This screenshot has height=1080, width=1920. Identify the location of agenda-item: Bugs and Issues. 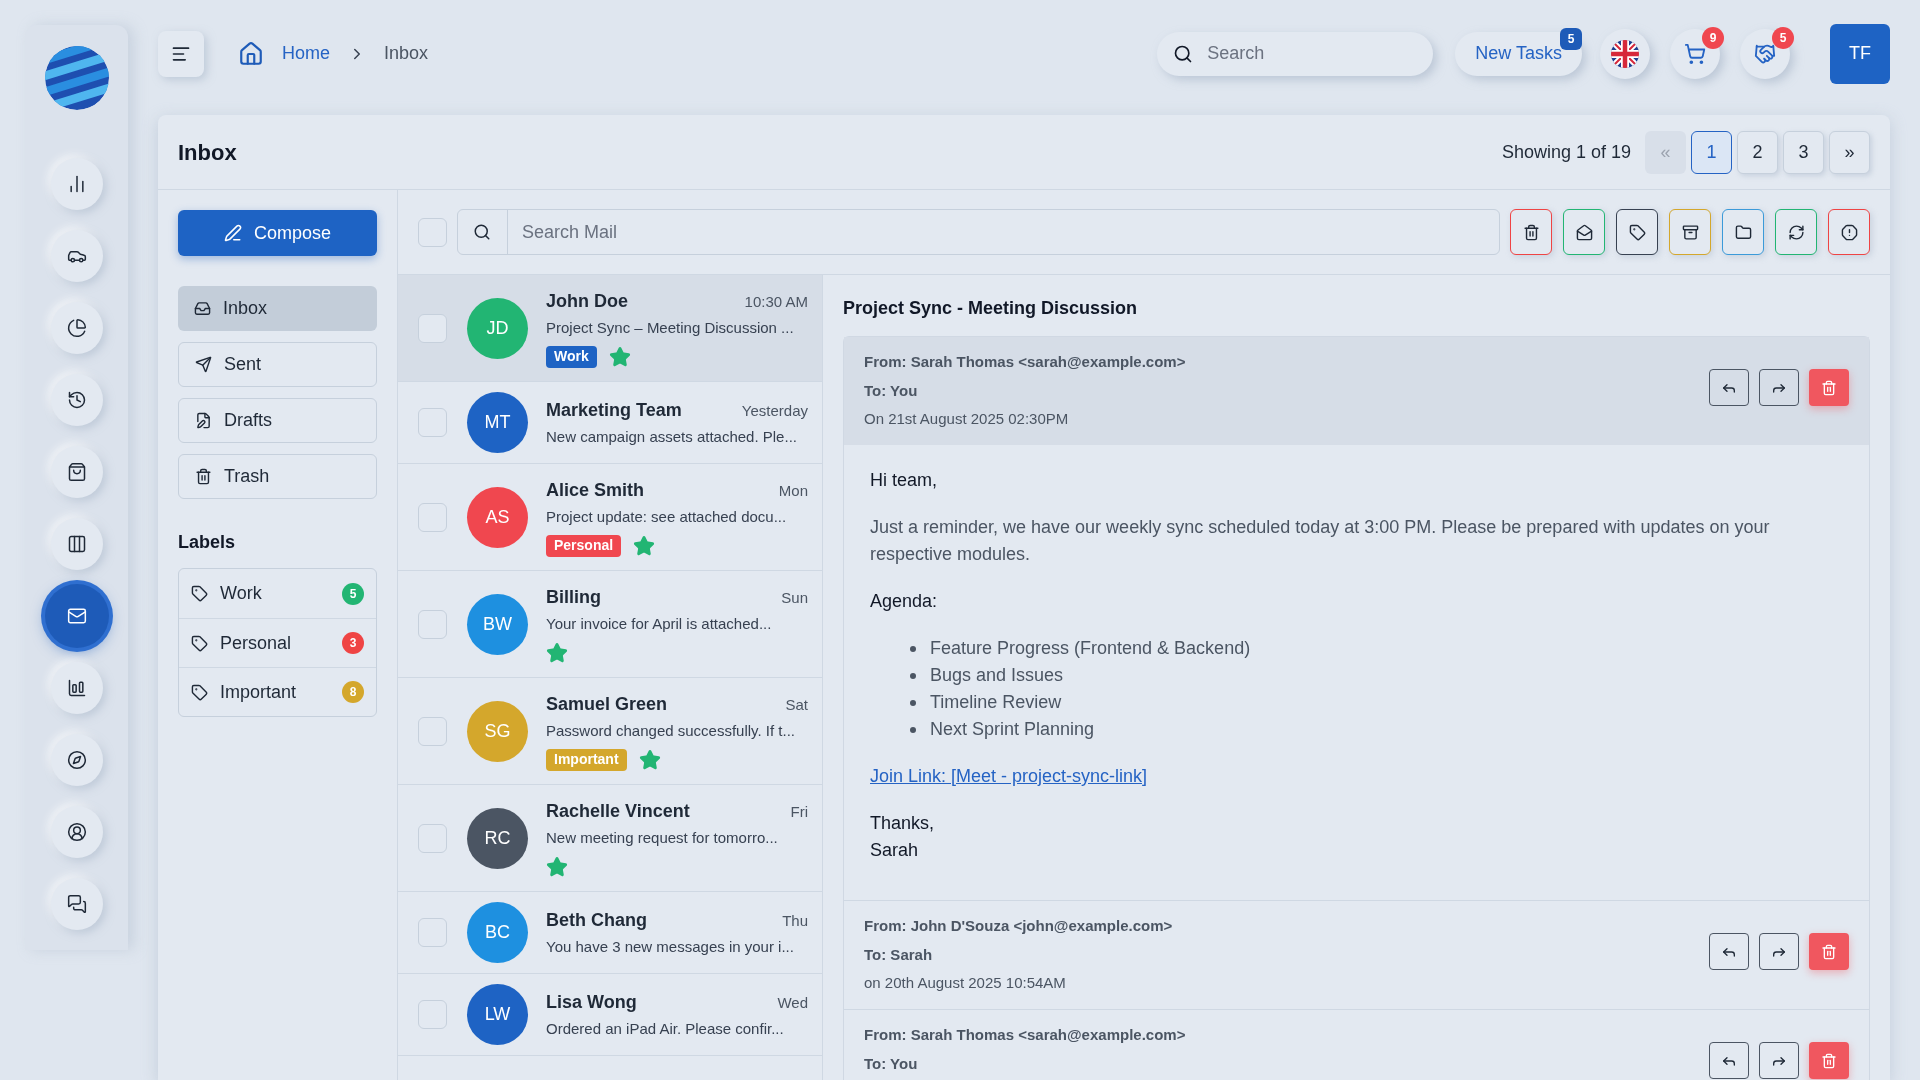
(1376, 675).